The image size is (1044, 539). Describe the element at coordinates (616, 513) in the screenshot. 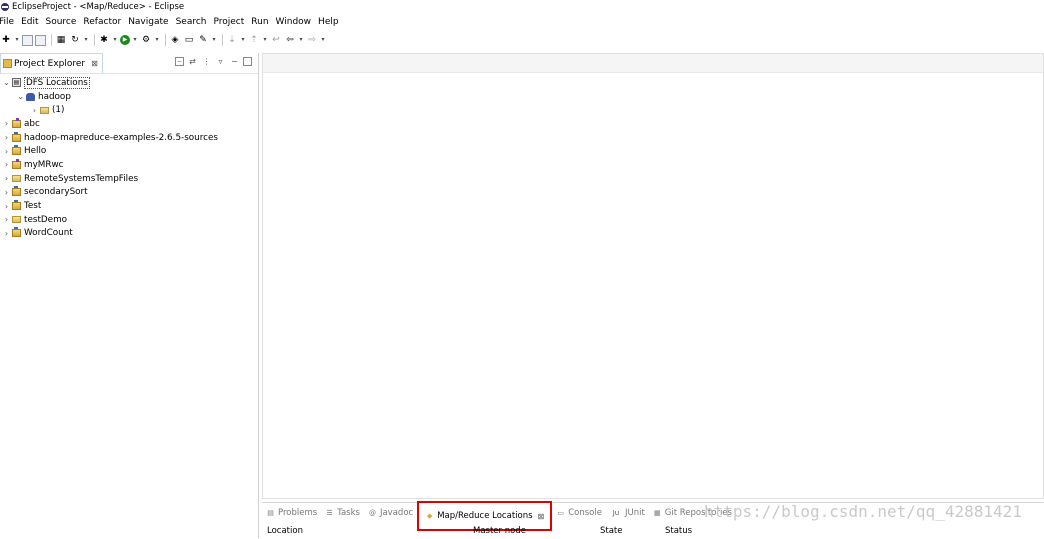

I see `junit-icon: Ju` at that location.